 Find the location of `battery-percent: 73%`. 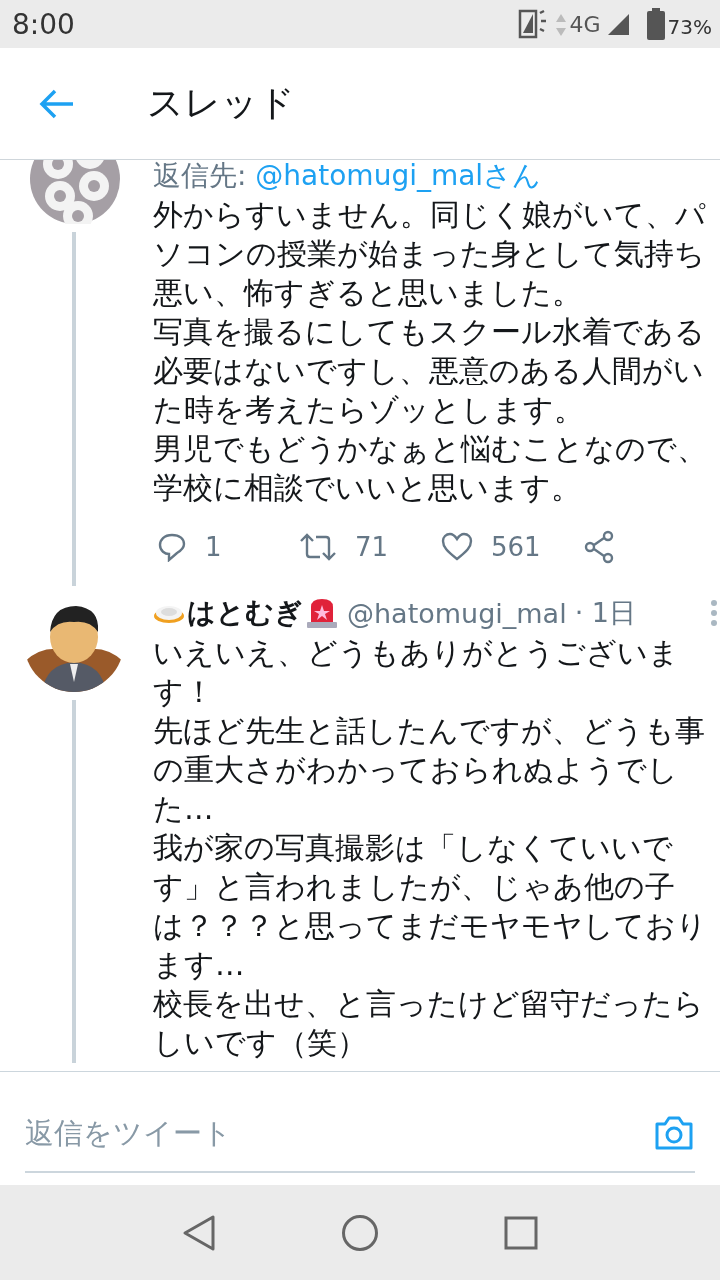

battery-percent: 73% is located at coordinates (689, 27).